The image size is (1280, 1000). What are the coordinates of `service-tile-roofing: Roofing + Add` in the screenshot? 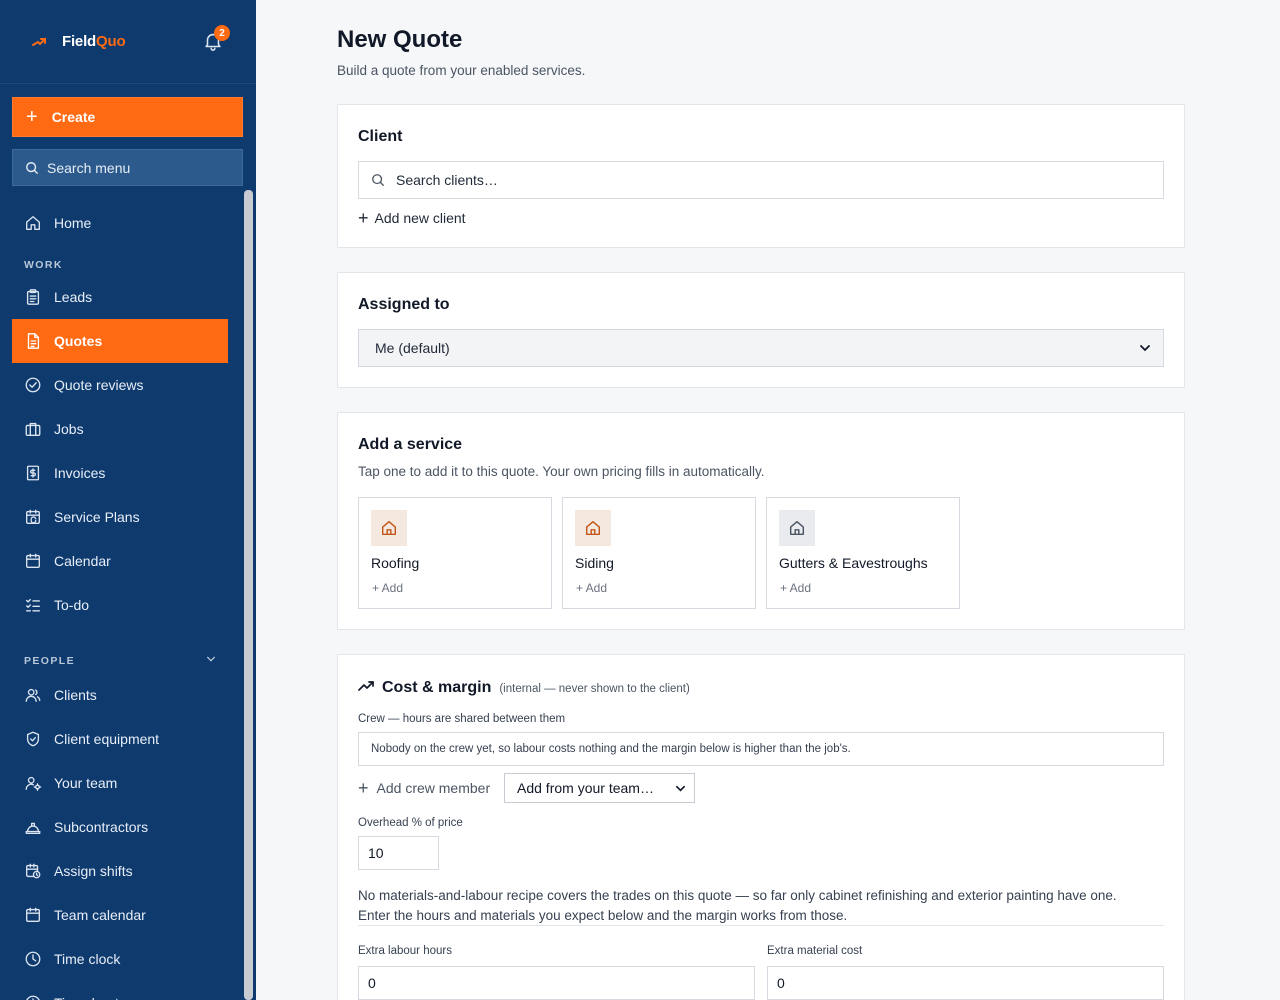 It's located at (455, 553).